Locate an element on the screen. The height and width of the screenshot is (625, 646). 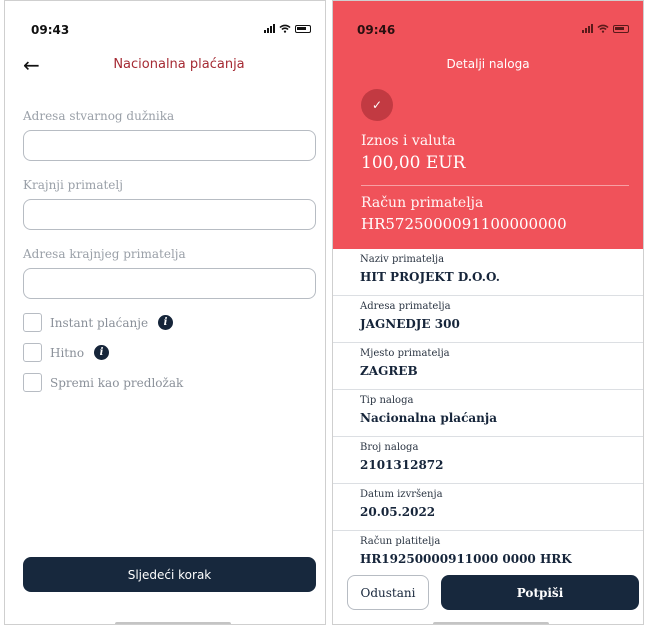
save-template-label: Spremi kao predložak is located at coordinates (117, 382).